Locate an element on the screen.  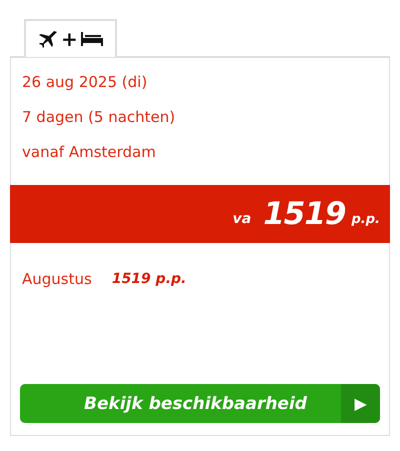
price-amount: 1519 is located at coordinates (304, 214).